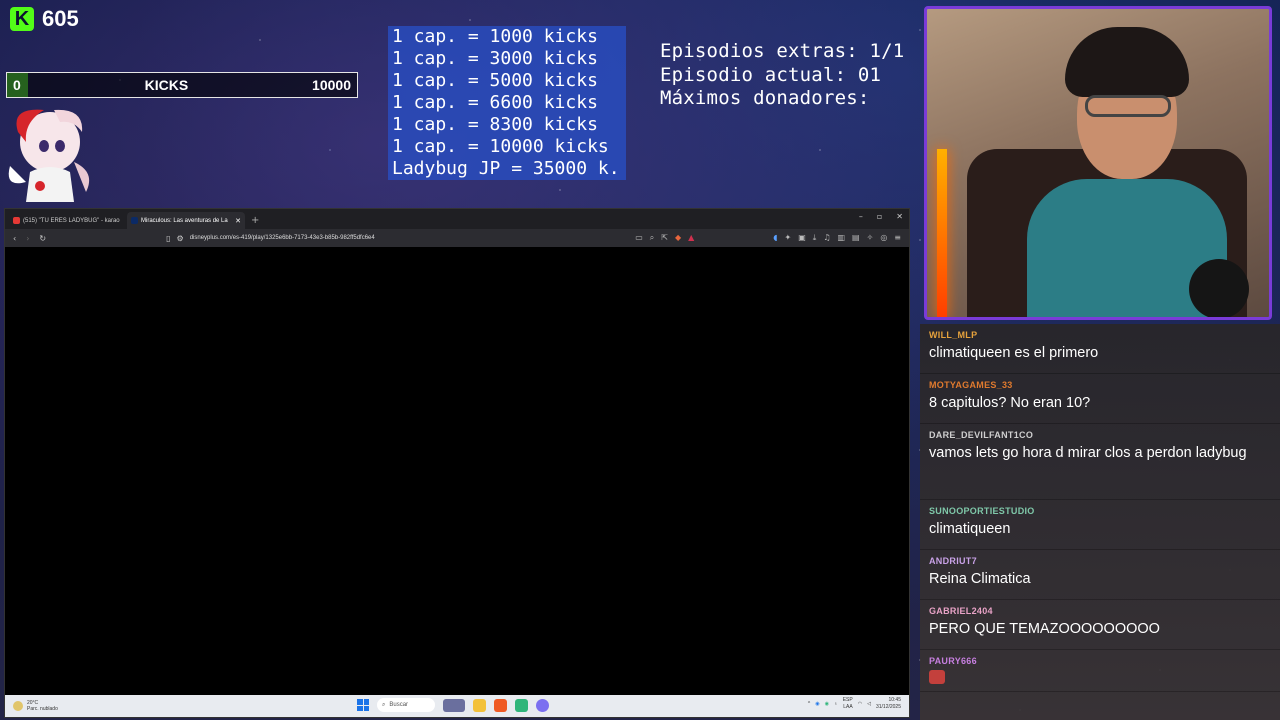 This screenshot has width=1280, height=720. Describe the element at coordinates (27, 238) in the screenshot. I see `forward-arrow-icon: ›` at that location.